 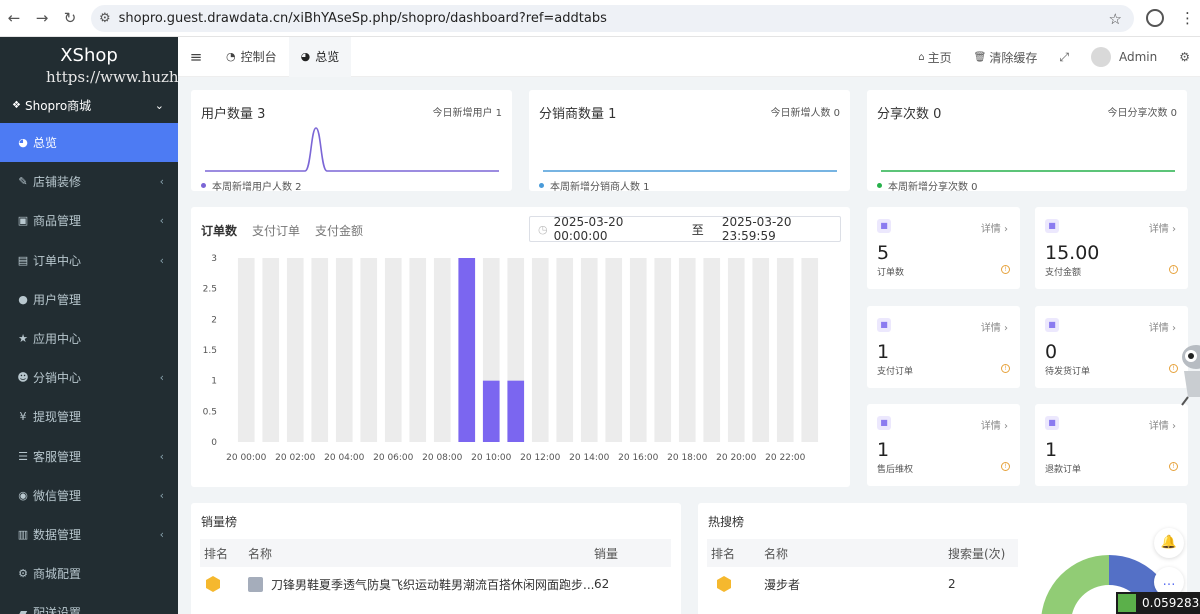 What do you see at coordinates (89, 456) in the screenshot?
I see `sidebar-item: ☰ 客服管理 ‹` at bounding box center [89, 456].